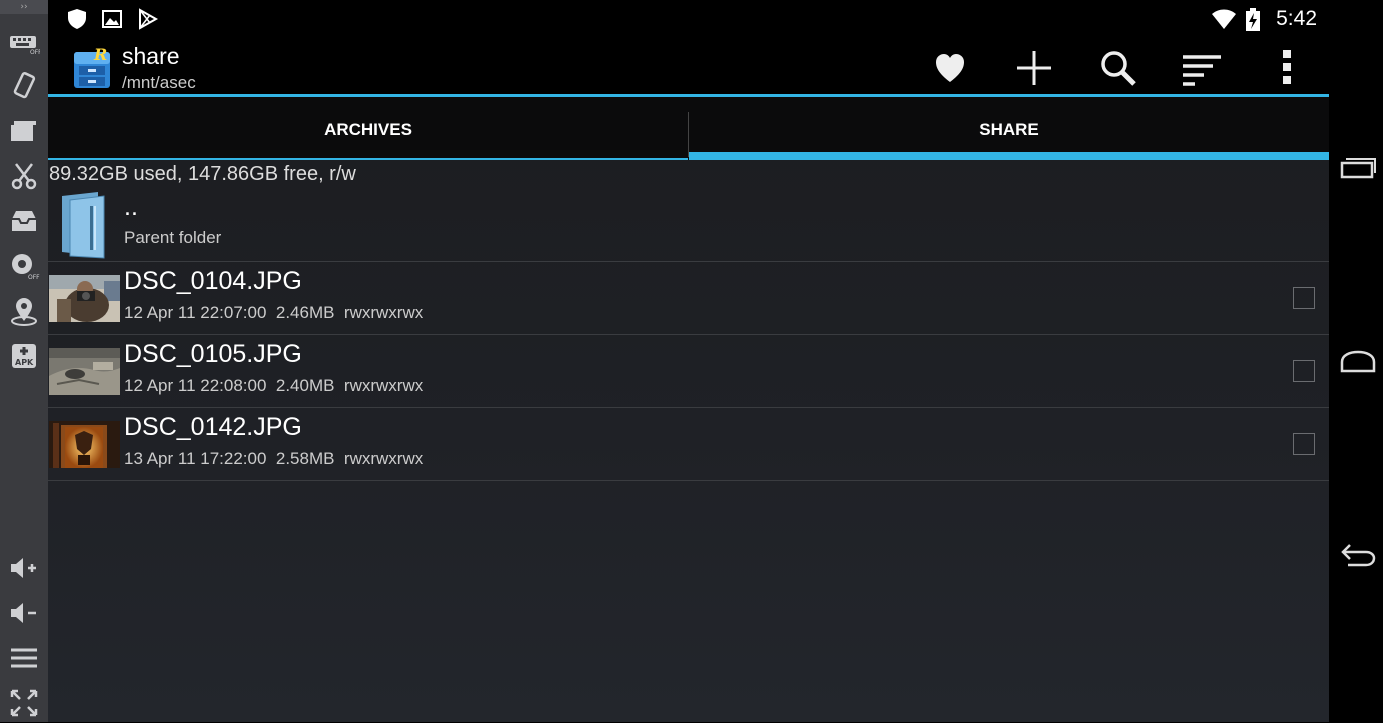  I want to click on wifi-icon, so click(1224, 19).